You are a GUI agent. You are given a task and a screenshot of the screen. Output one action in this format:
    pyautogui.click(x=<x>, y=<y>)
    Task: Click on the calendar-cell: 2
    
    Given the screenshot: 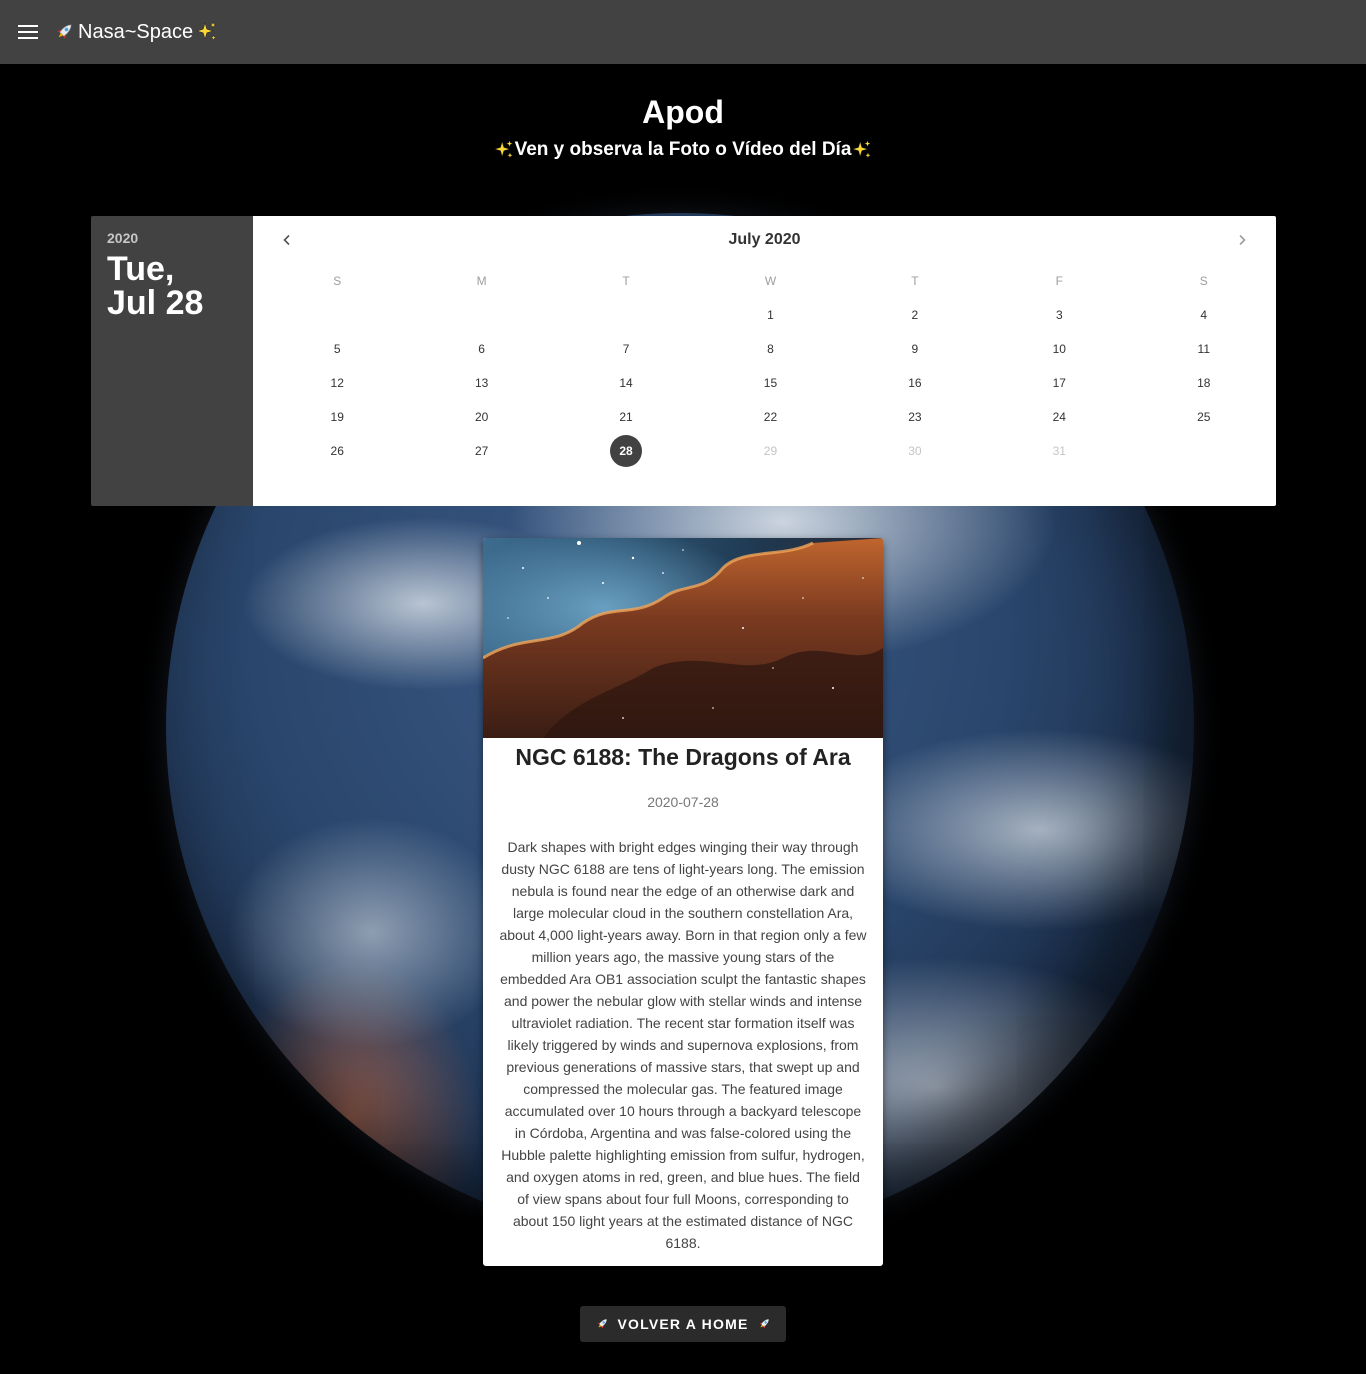 What is the action you would take?
    pyautogui.click(x=915, y=315)
    